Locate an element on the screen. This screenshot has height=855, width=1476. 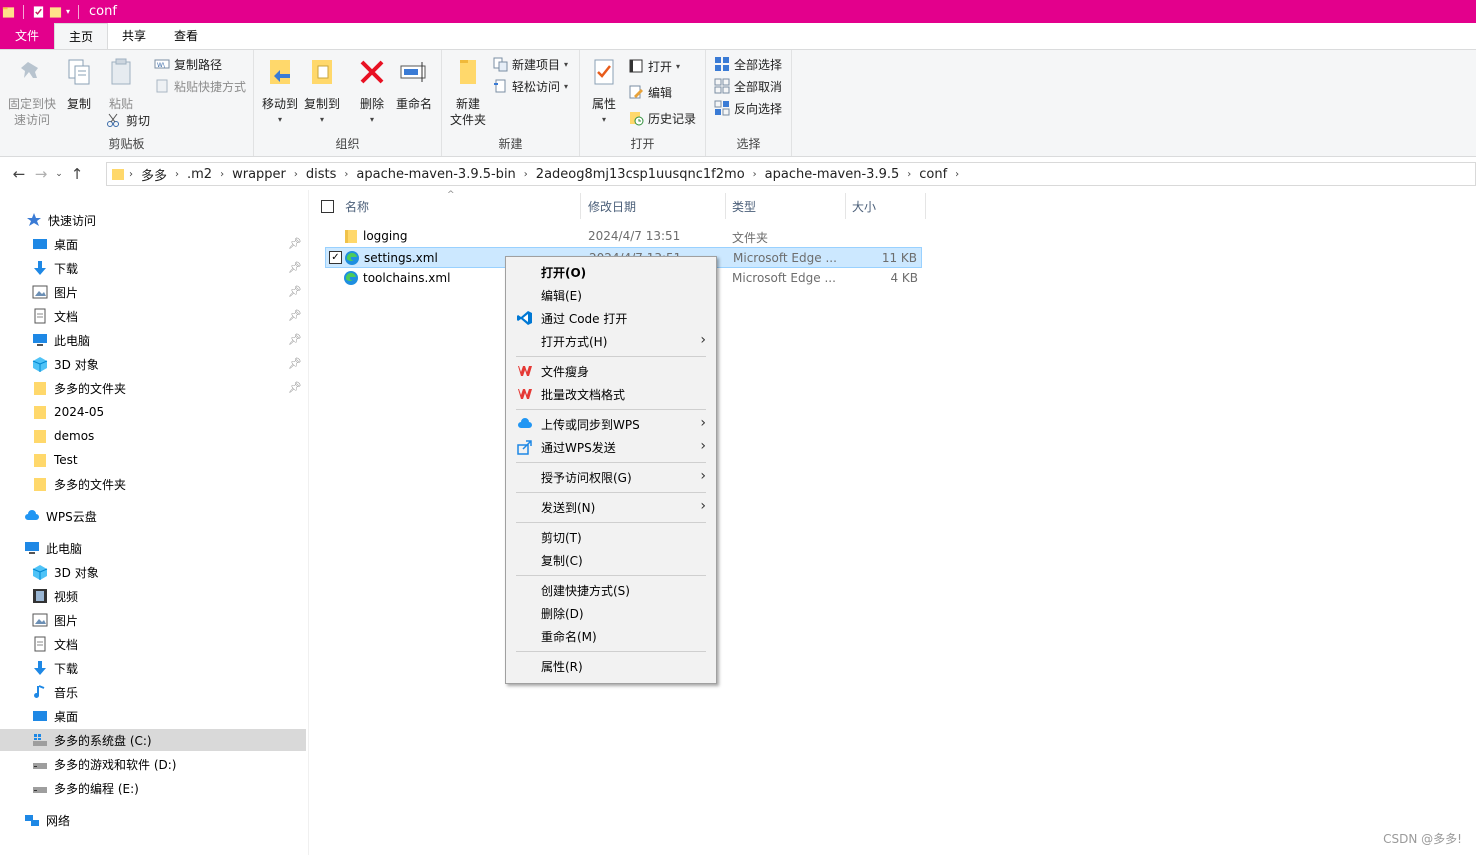
file-row: logging 2024/4/7 13:51 文件夹 is located at coordinates (623, 236).